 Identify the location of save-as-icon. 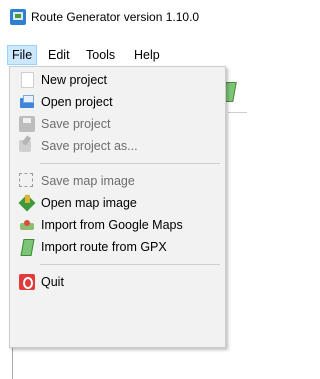
(25, 146).